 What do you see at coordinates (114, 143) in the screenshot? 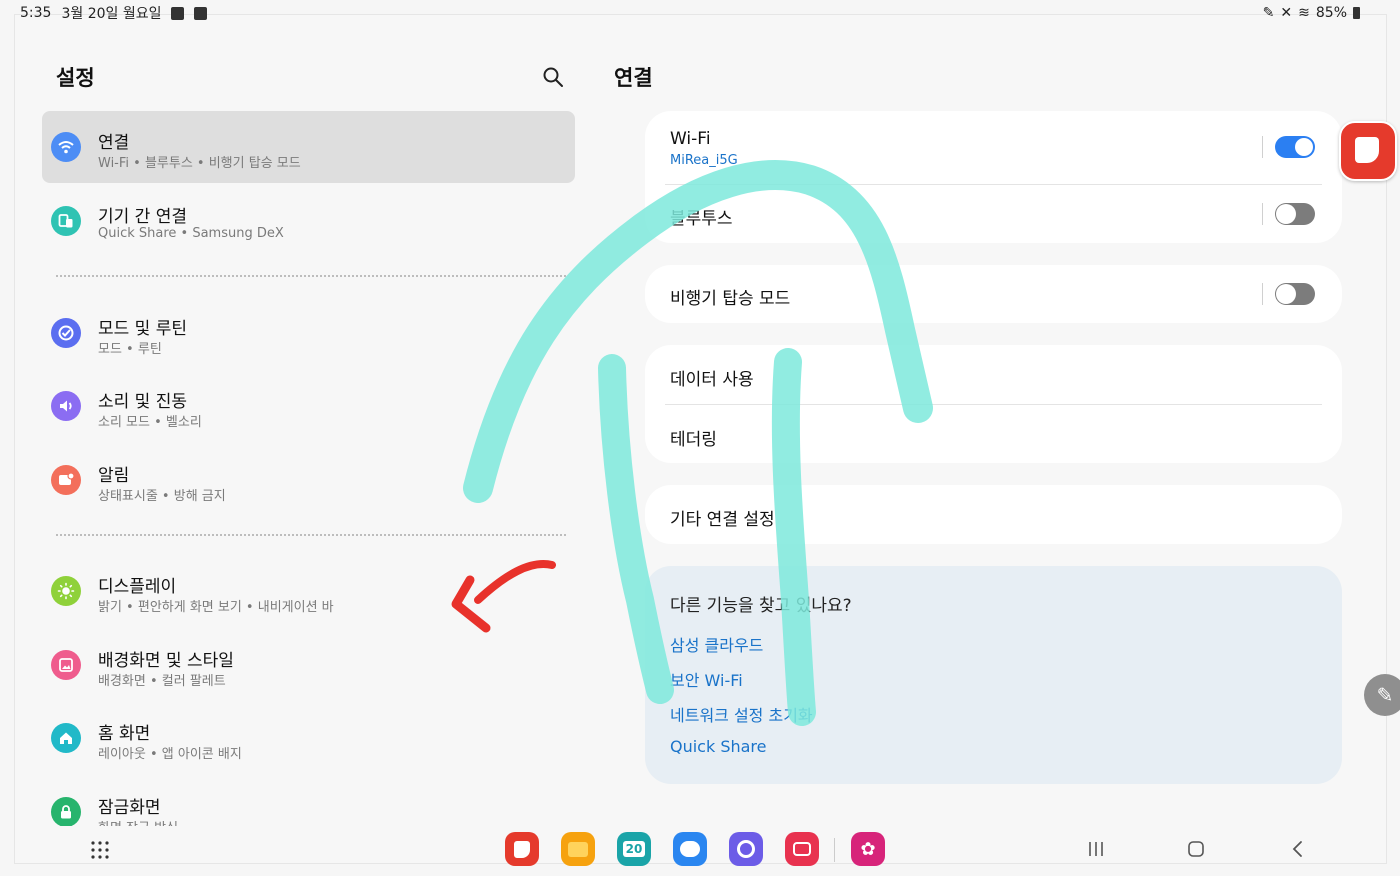
I see `settings-item-title: 연결` at bounding box center [114, 143].